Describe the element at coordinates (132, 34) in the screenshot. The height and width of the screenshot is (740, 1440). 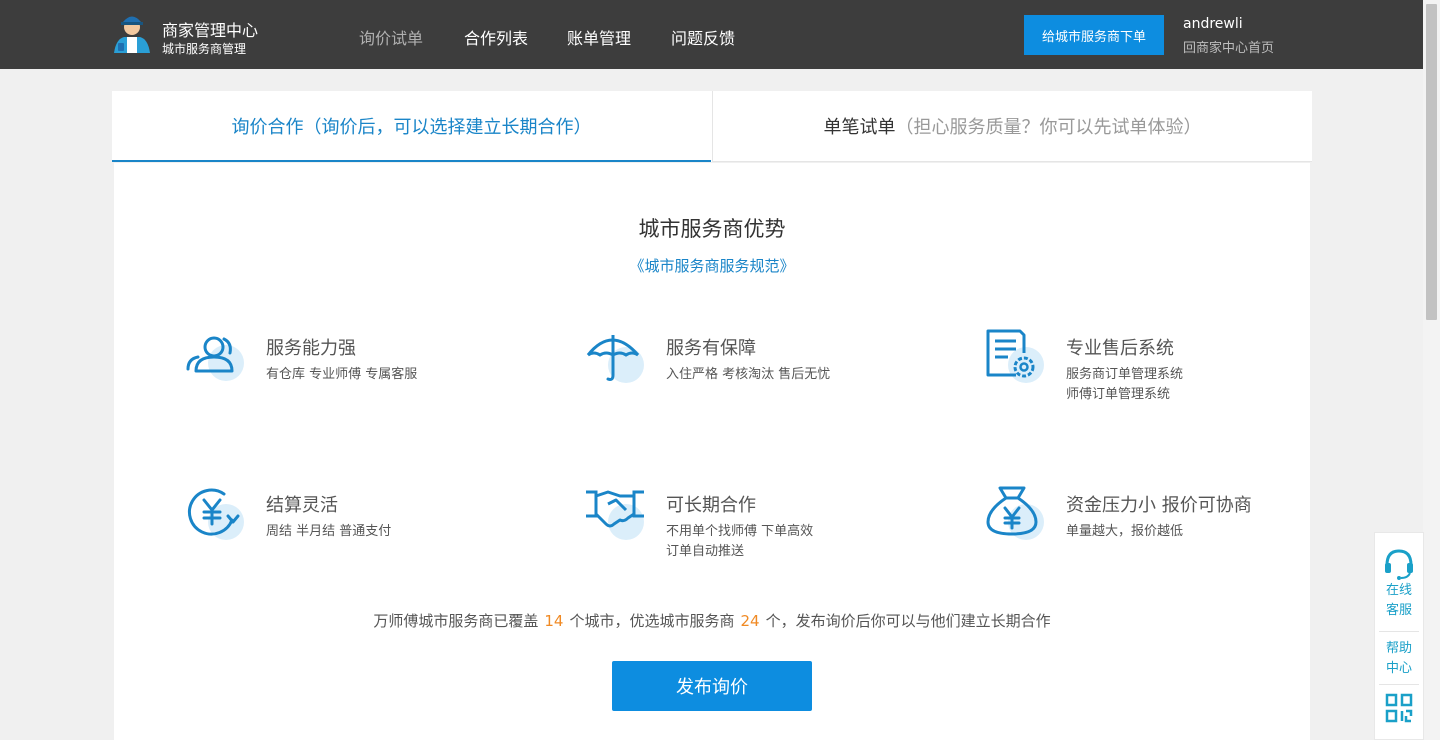
I see `logo-worker-icon` at that location.